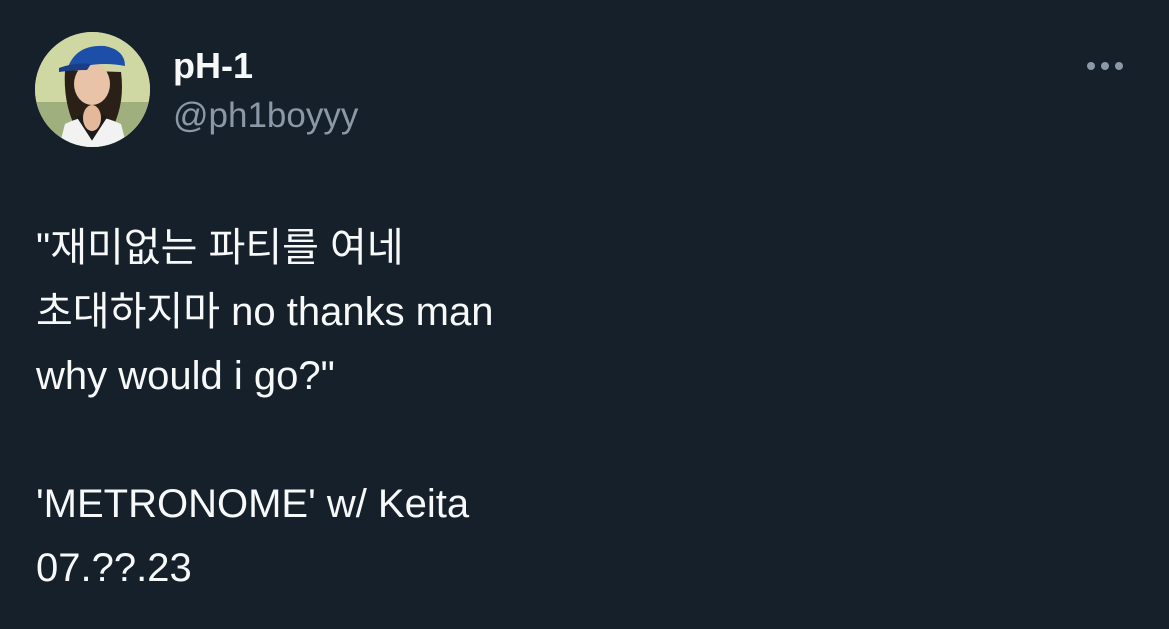 The height and width of the screenshot is (629, 1169). What do you see at coordinates (265, 116) in the screenshot?
I see `author-handle: @ph1boyyy` at bounding box center [265, 116].